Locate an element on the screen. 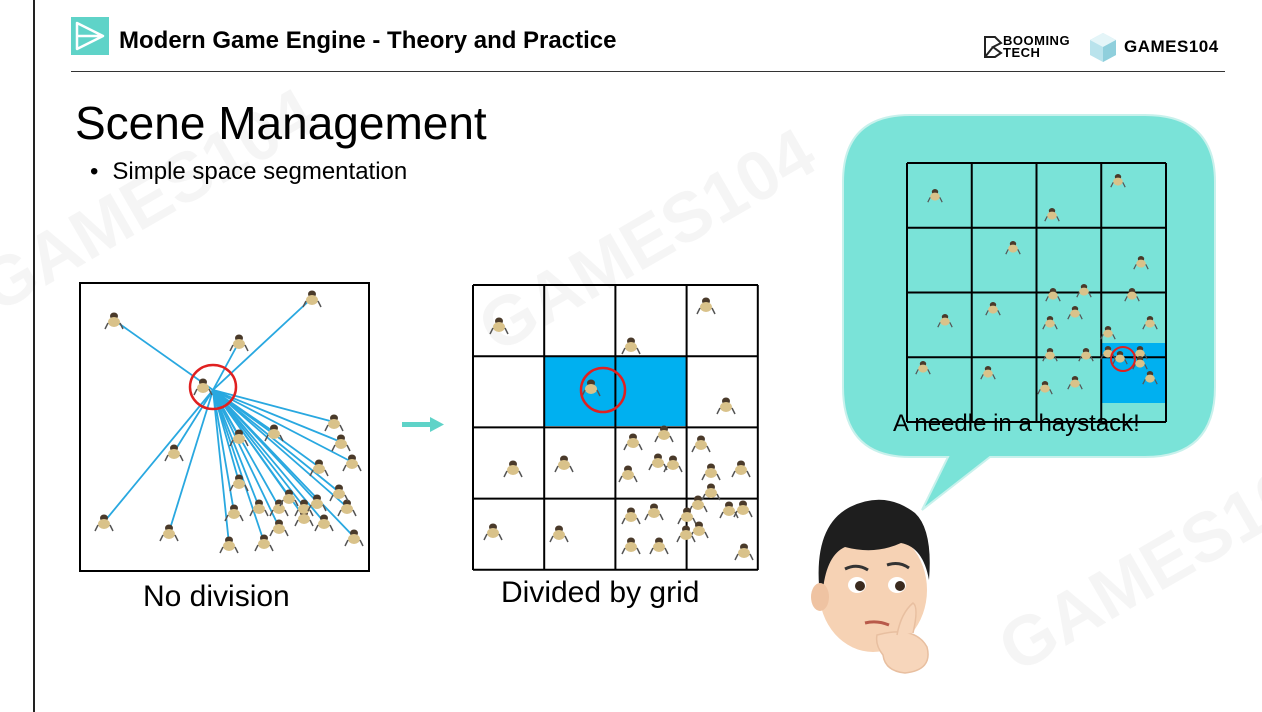  games104-text: GAMES104 is located at coordinates (1171, 46).